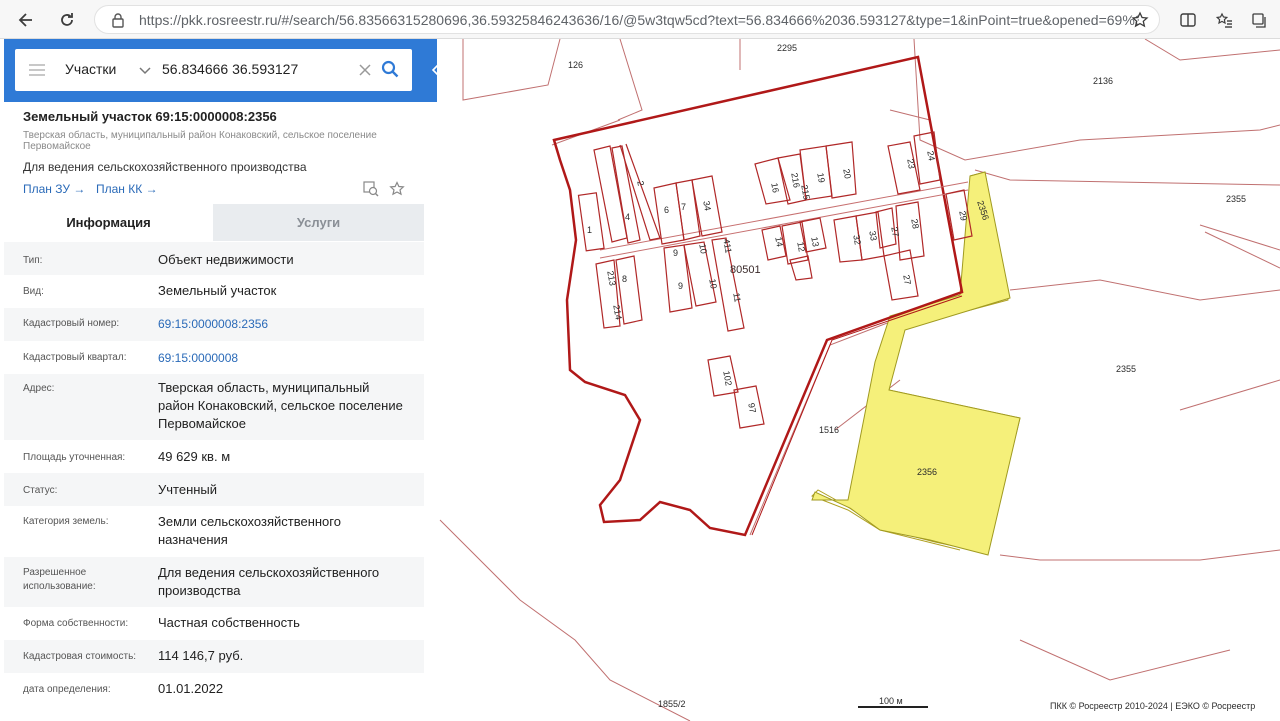 The width and height of the screenshot is (1280, 721). Describe the element at coordinates (963, 216) in the screenshot. I see `map-label: 29` at that location.